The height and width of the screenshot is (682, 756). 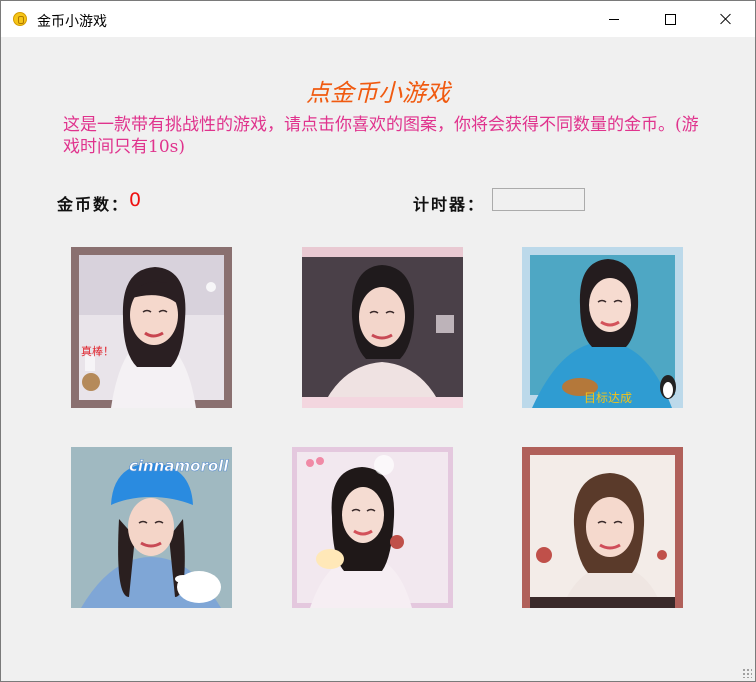 I want to click on portrait-image: 目标达成, so click(x=602, y=327).